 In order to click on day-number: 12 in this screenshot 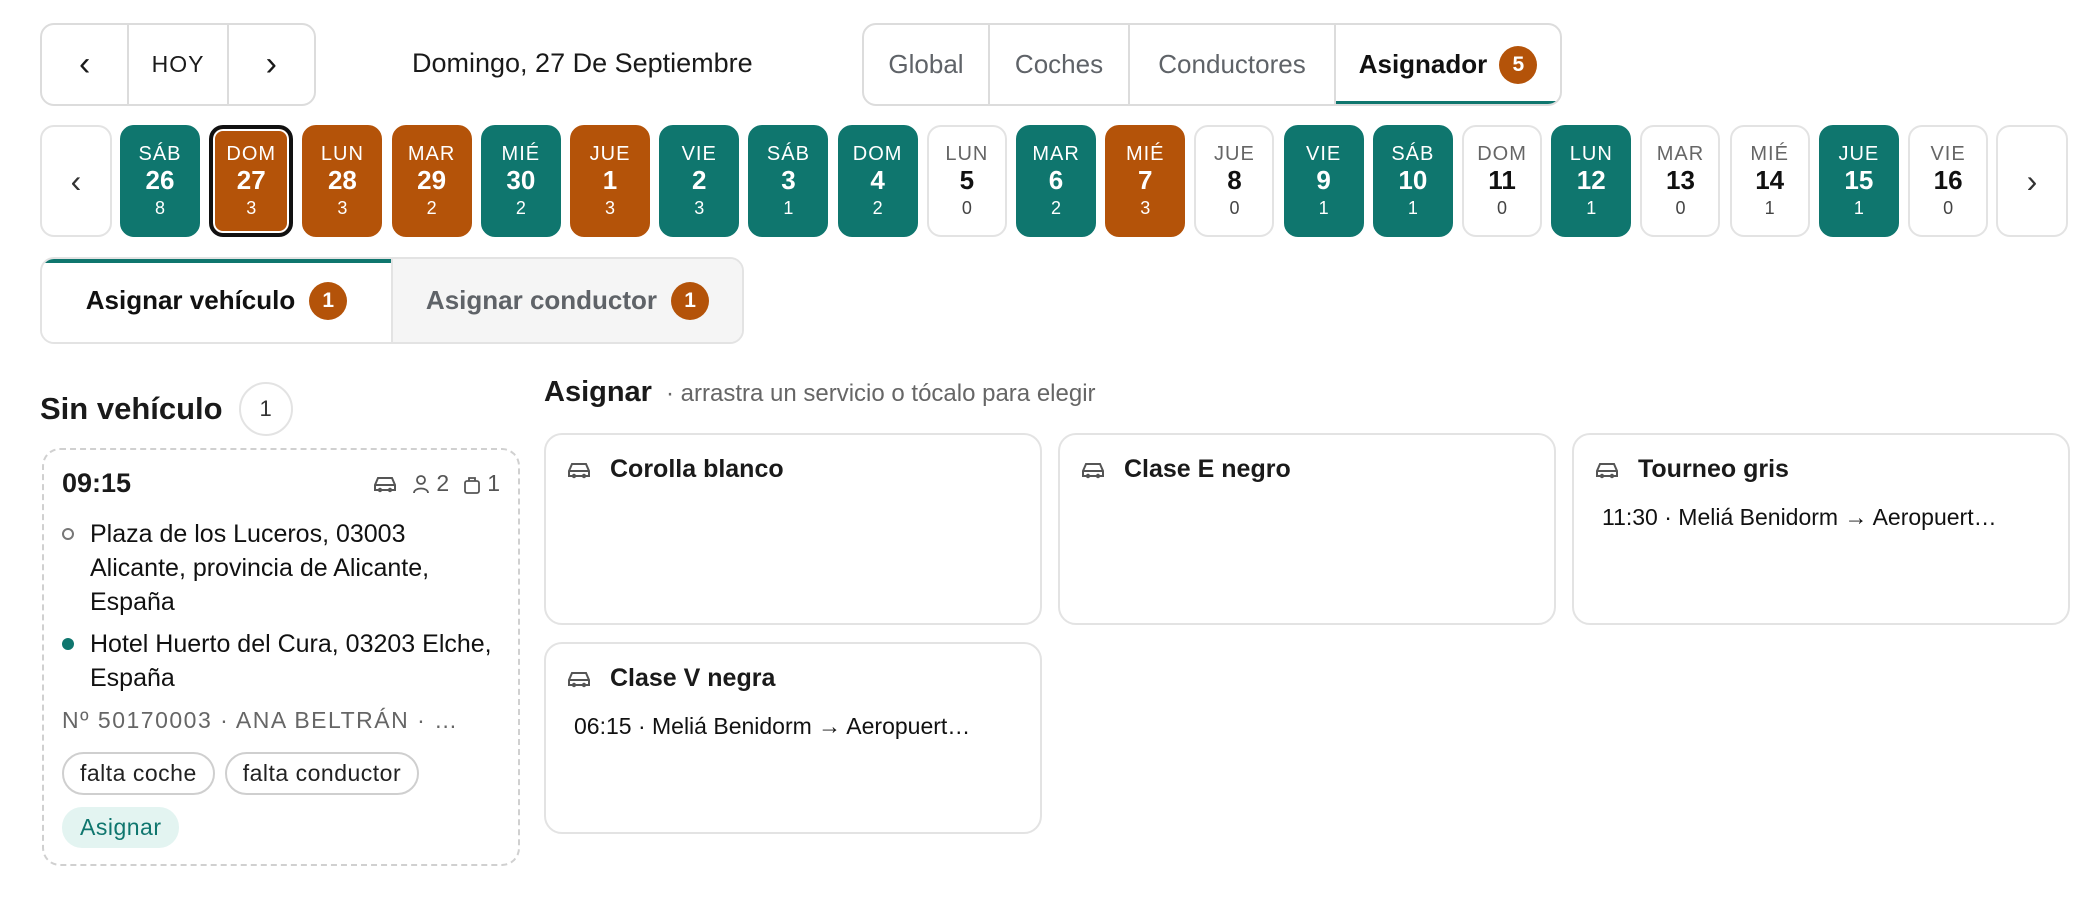, I will do `click(1591, 180)`.